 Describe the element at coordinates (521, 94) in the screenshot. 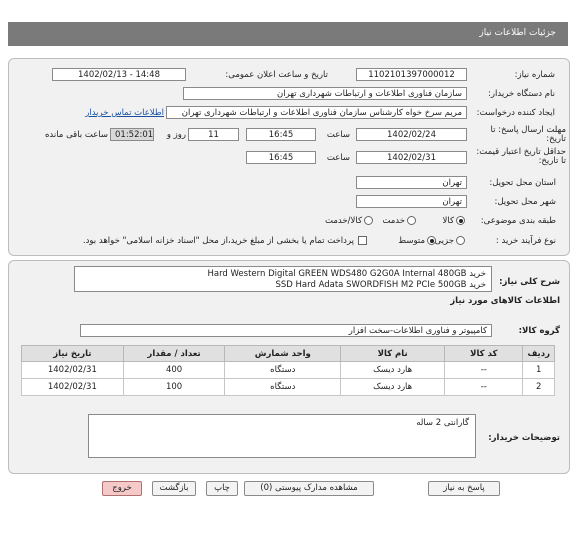

I see `buyer-org-label: نام دستگاه خریدار:` at that location.